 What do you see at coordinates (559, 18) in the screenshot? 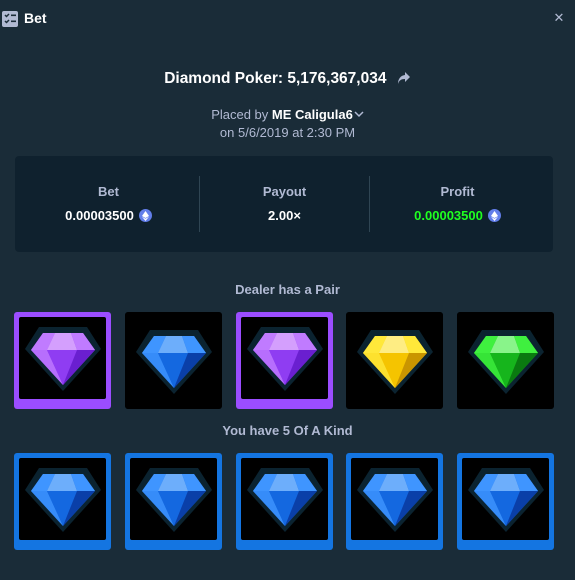
I see `close-icon: ✕` at bounding box center [559, 18].